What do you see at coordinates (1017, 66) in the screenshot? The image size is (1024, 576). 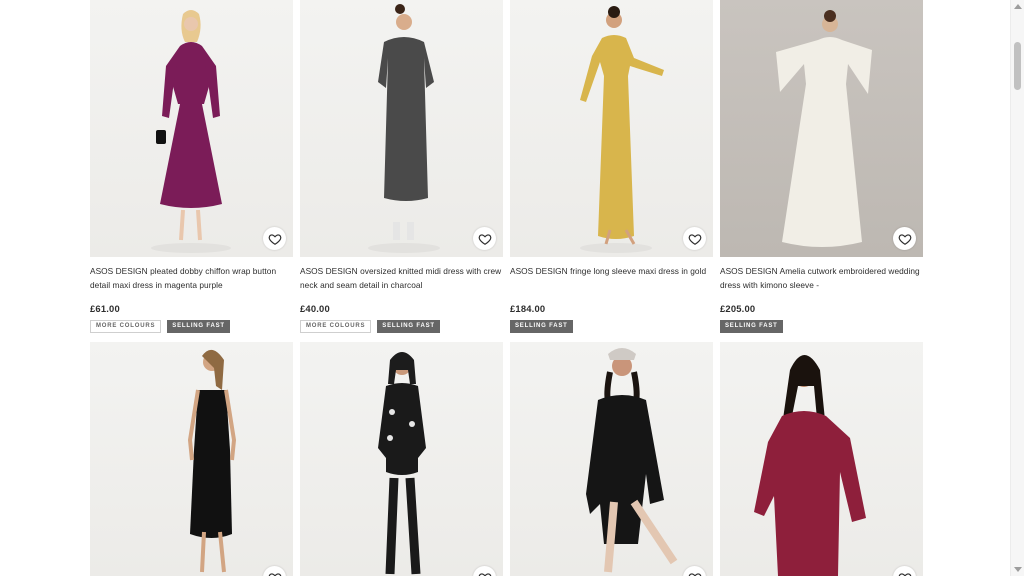 I see `scrollbar-thumb` at bounding box center [1017, 66].